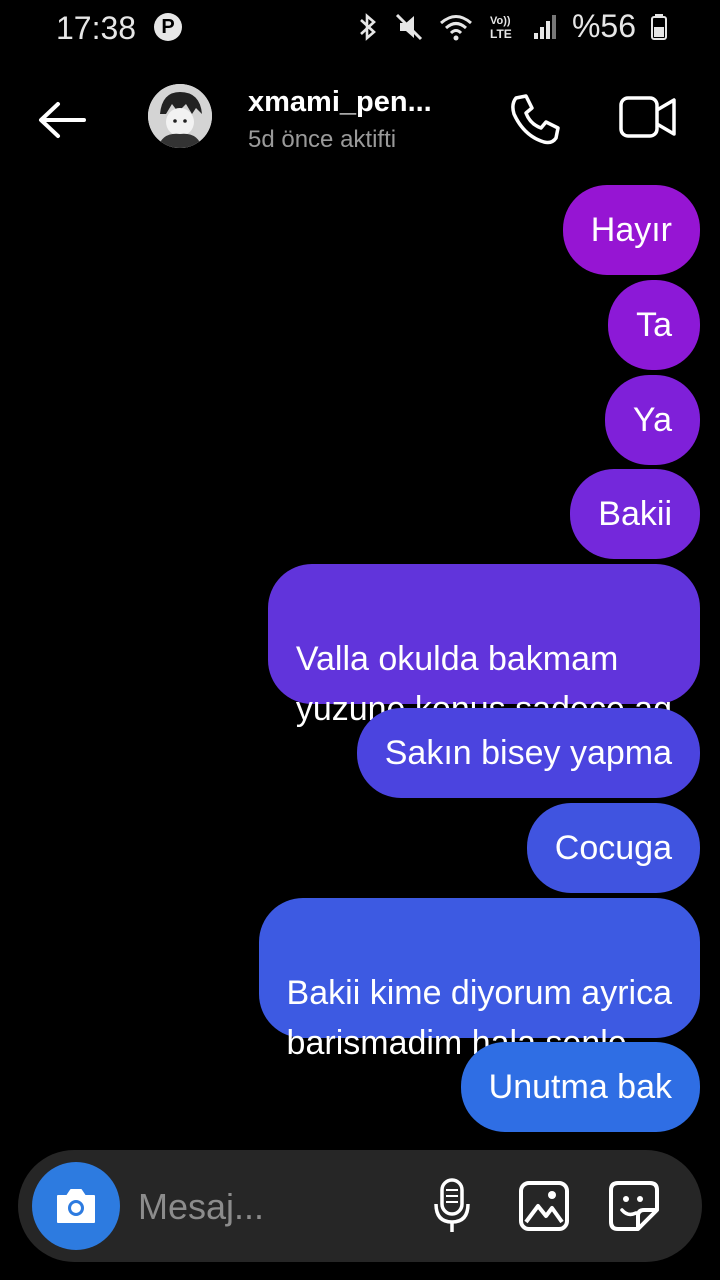 The height and width of the screenshot is (1280, 720). Describe the element at coordinates (544, 1206) in the screenshot. I see `gallery-icon` at that location.